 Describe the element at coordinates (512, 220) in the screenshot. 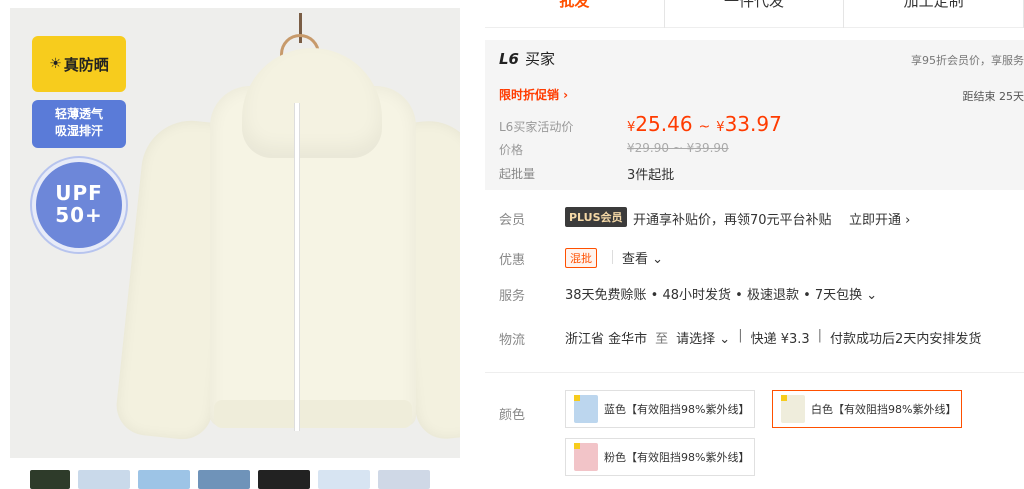

I see `membership-label: 会员` at that location.